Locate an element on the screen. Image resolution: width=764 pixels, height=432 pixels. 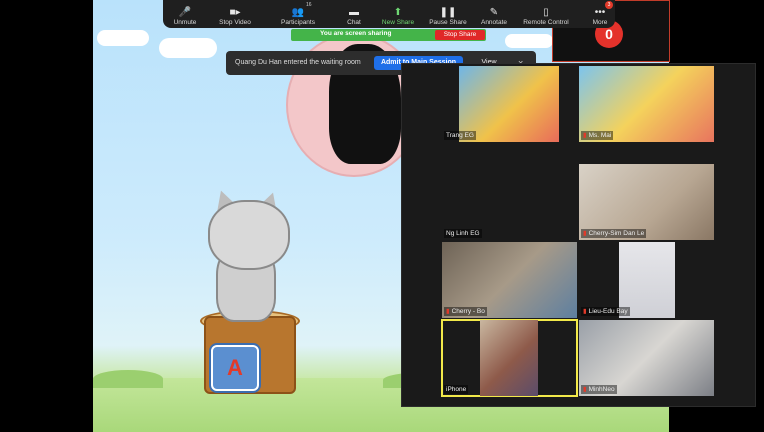
chat-bubble-icon: ▬ is located at coordinates (354, 12).